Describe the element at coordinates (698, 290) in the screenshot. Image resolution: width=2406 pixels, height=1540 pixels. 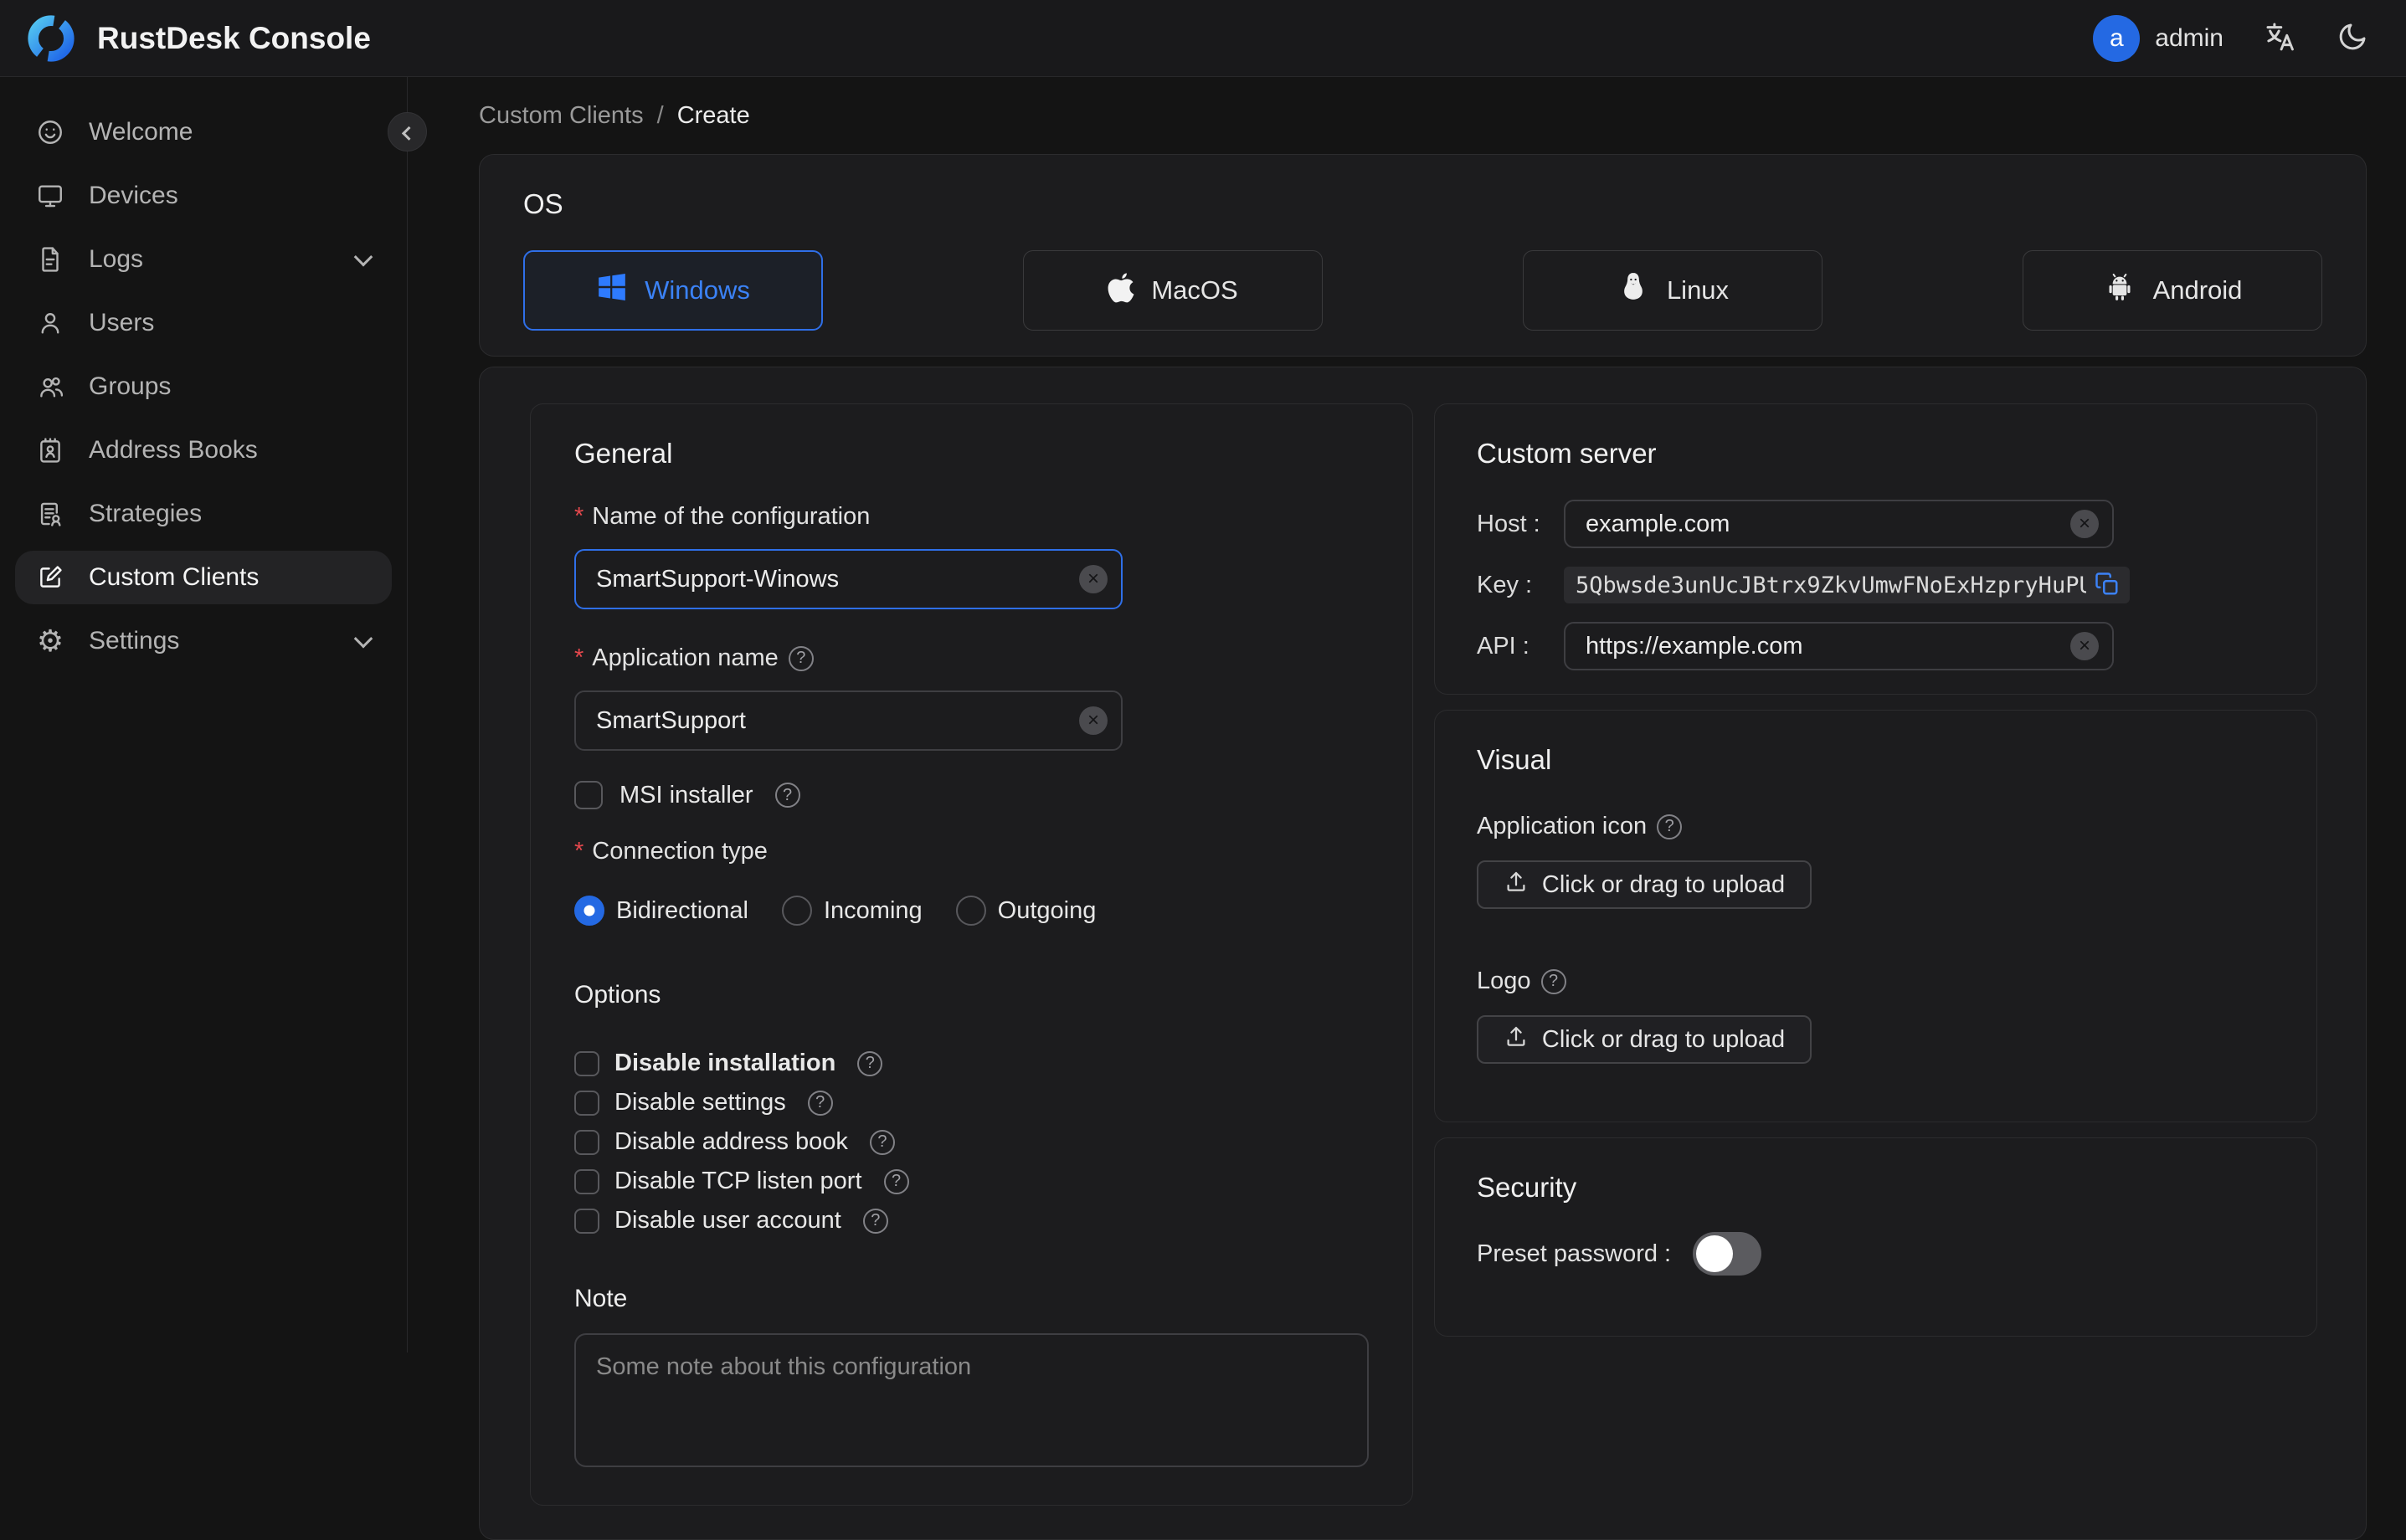
I see `os-option-label: Windows` at that location.